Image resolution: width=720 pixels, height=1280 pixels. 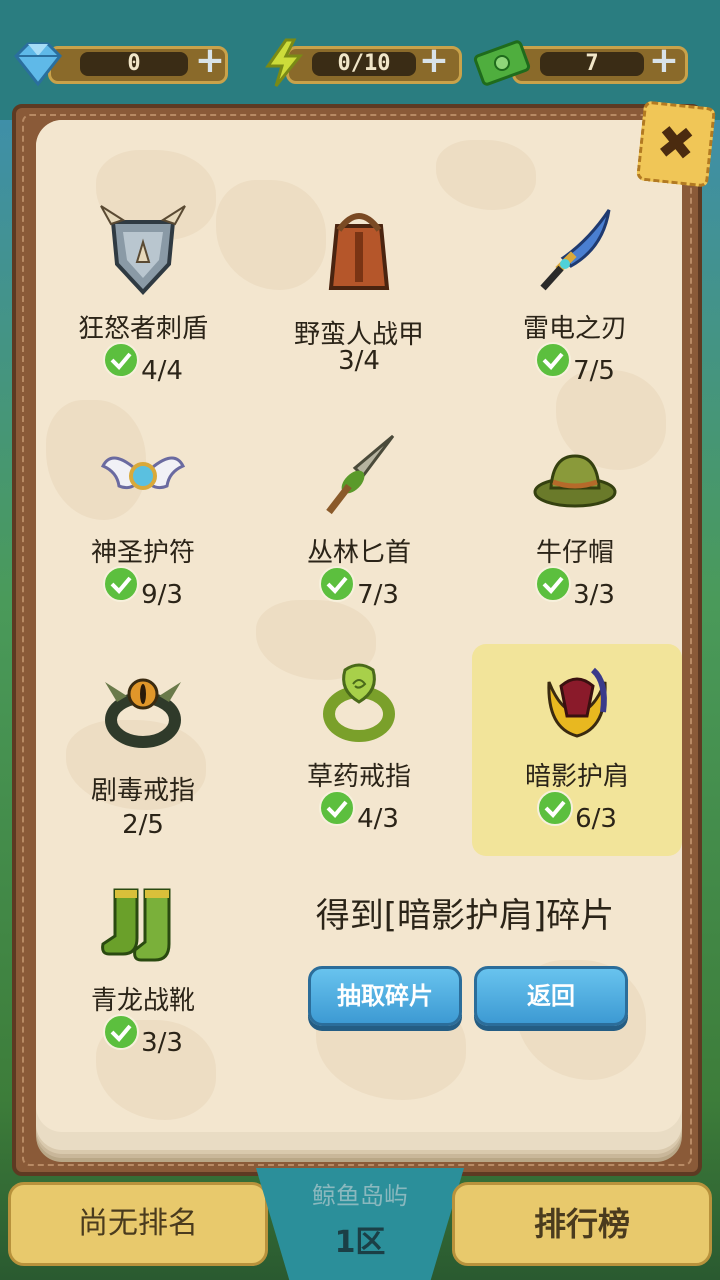 I want to click on energy-value: 0/10, so click(x=364, y=64).